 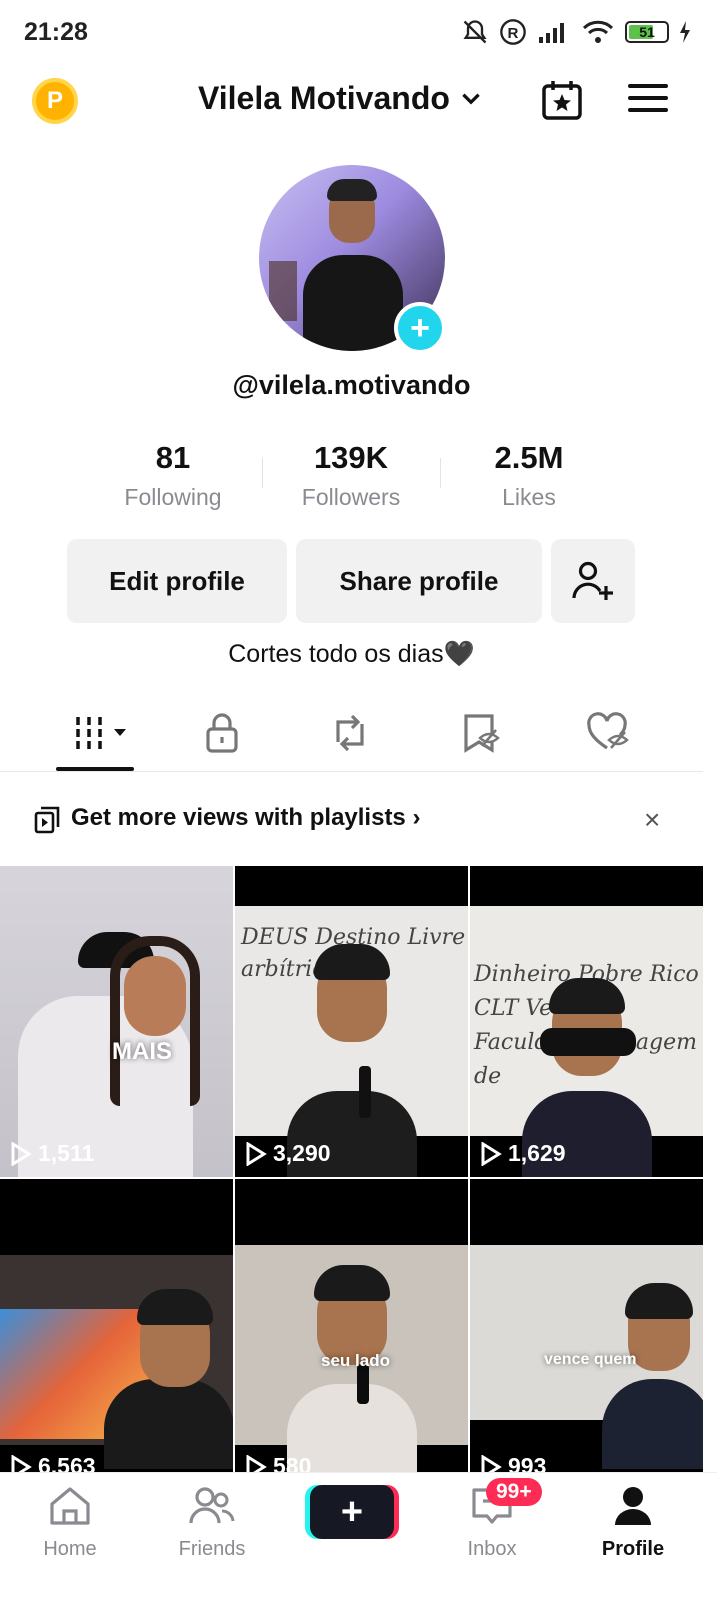 I want to click on svg-text: R, so click(x=513, y=33).